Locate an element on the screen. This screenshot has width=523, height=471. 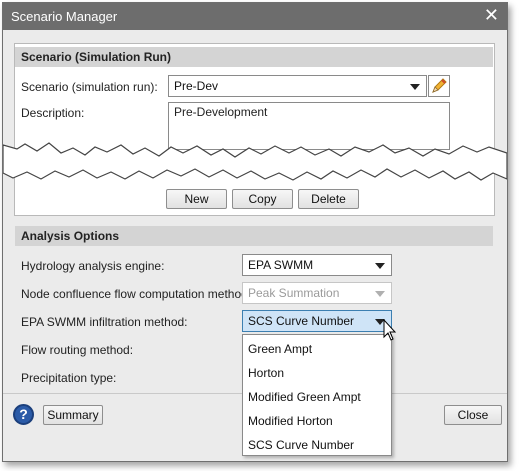
hydrology-engine-label: Hydrology analysis engine: is located at coordinates (93, 266).